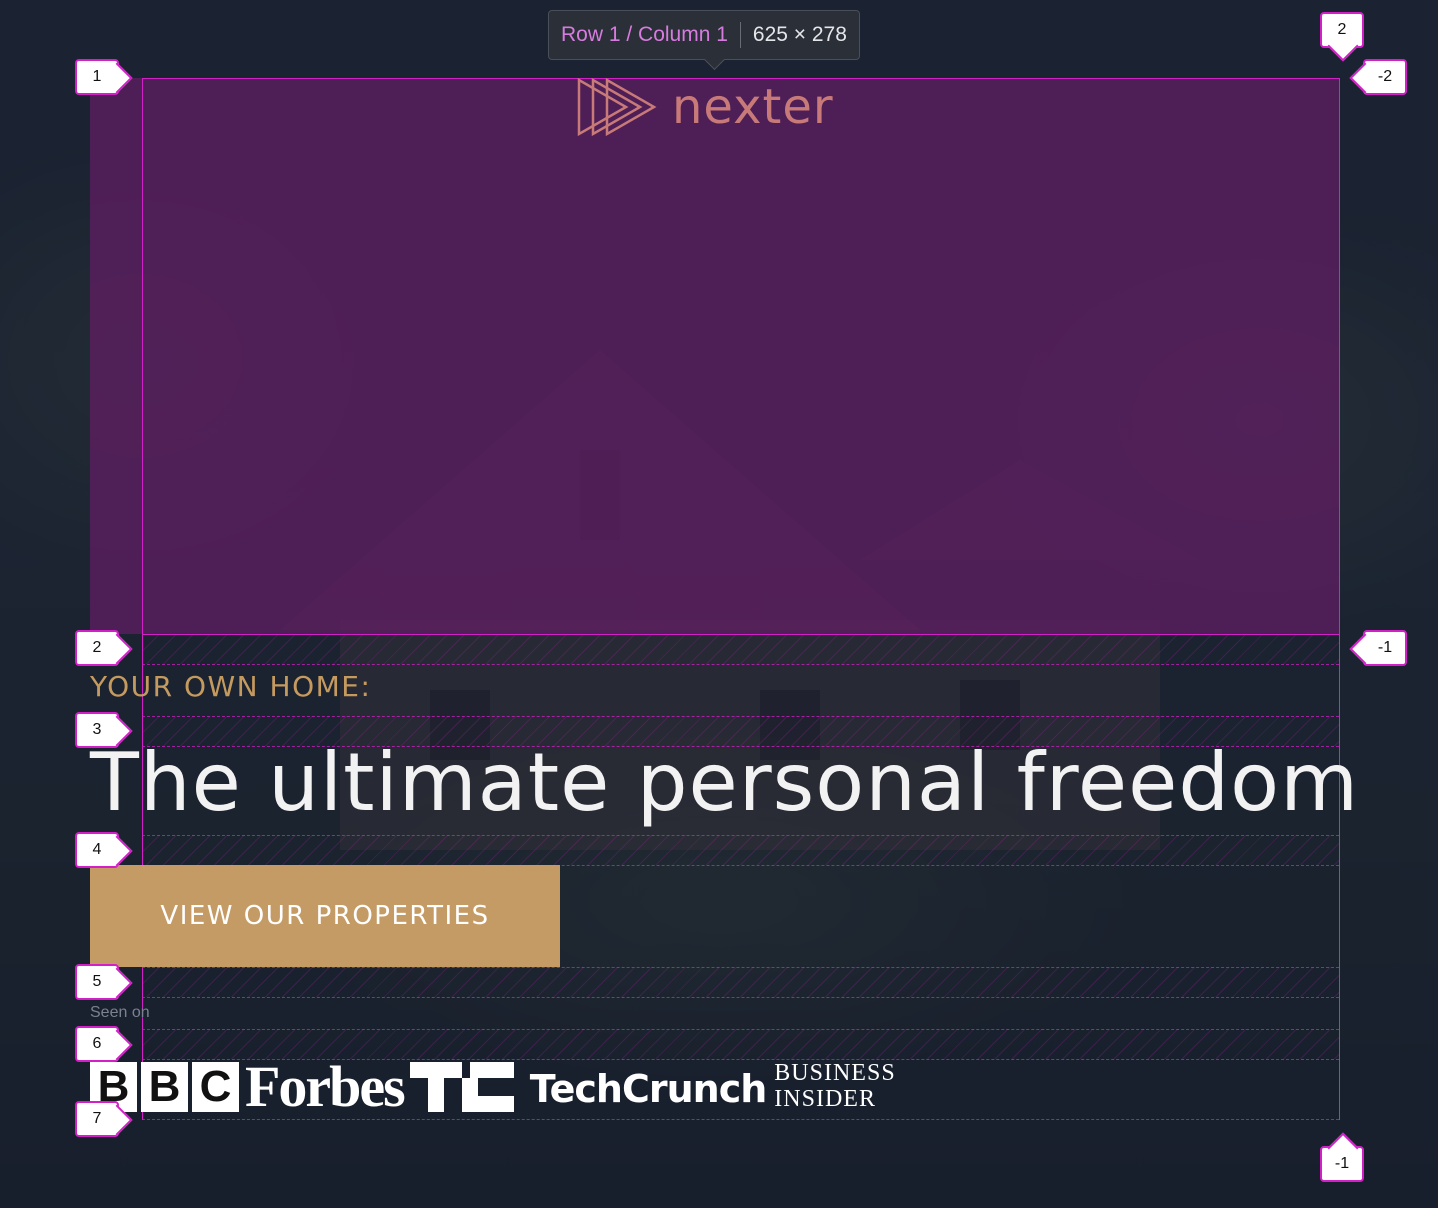 Image resolution: width=1438 pixels, height=1208 pixels. What do you see at coordinates (753, 107) in the screenshot?
I see `logo-text: nexter` at bounding box center [753, 107].